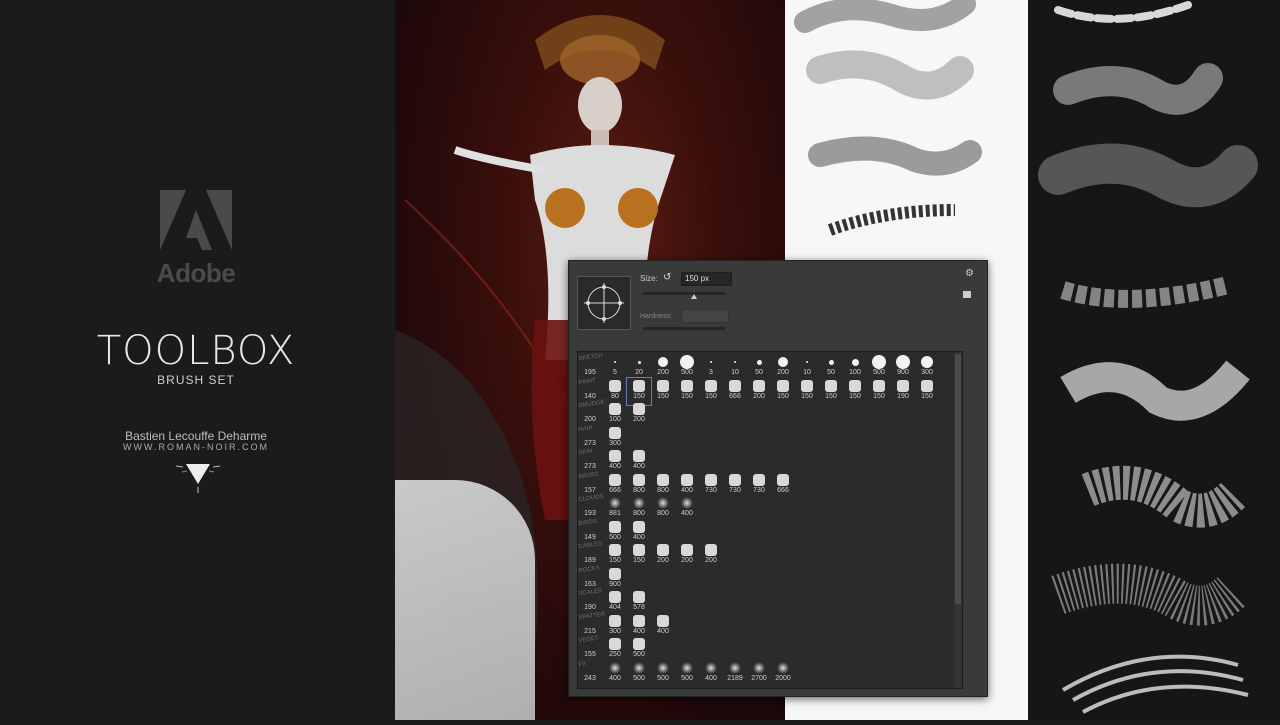  Describe the element at coordinates (663, 513) in the screenshot. I see `brush-size-value: 800` at that location.